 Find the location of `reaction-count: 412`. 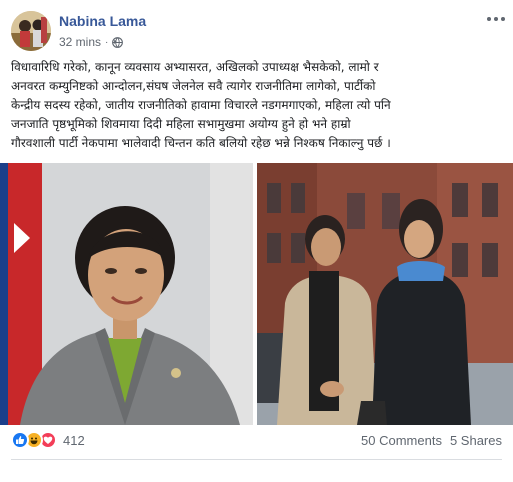

reaction-count: 412 is located at coordinates (74, 440).